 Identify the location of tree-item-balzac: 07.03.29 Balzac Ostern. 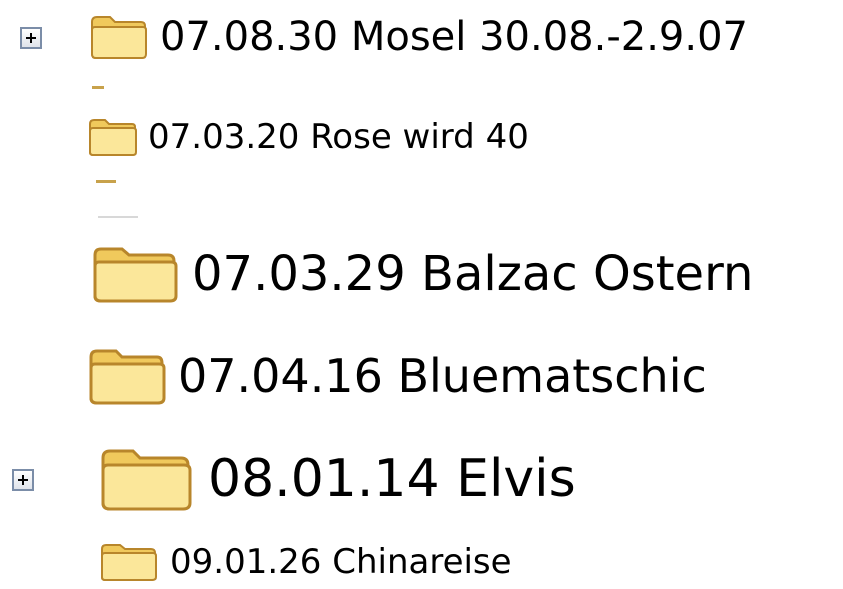
(422, 274).